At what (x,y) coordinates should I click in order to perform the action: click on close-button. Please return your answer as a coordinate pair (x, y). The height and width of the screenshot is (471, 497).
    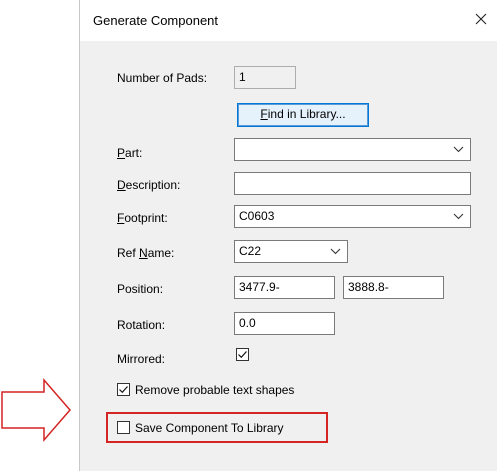
    Looking at the image, I should click on (481, 19).